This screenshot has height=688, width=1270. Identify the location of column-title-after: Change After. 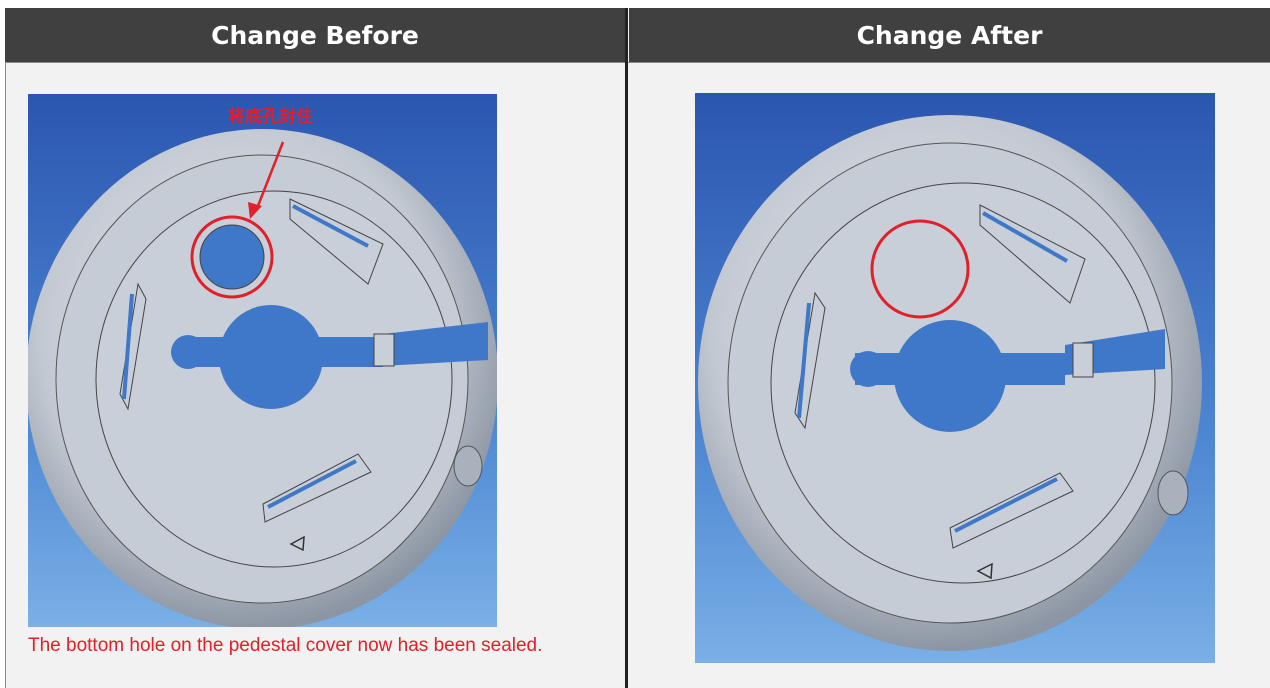
(949, 35).